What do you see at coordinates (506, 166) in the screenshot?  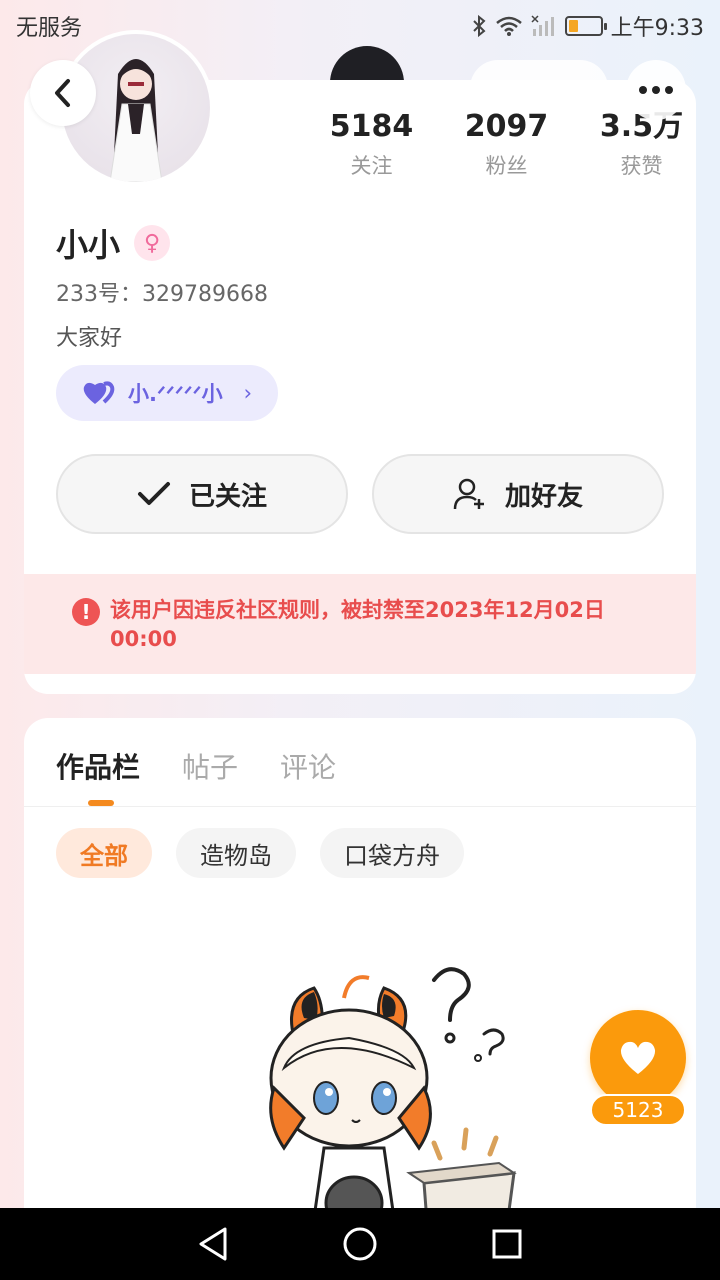 I see `stat-label: 粉丝` at bounding box center [506, 166].